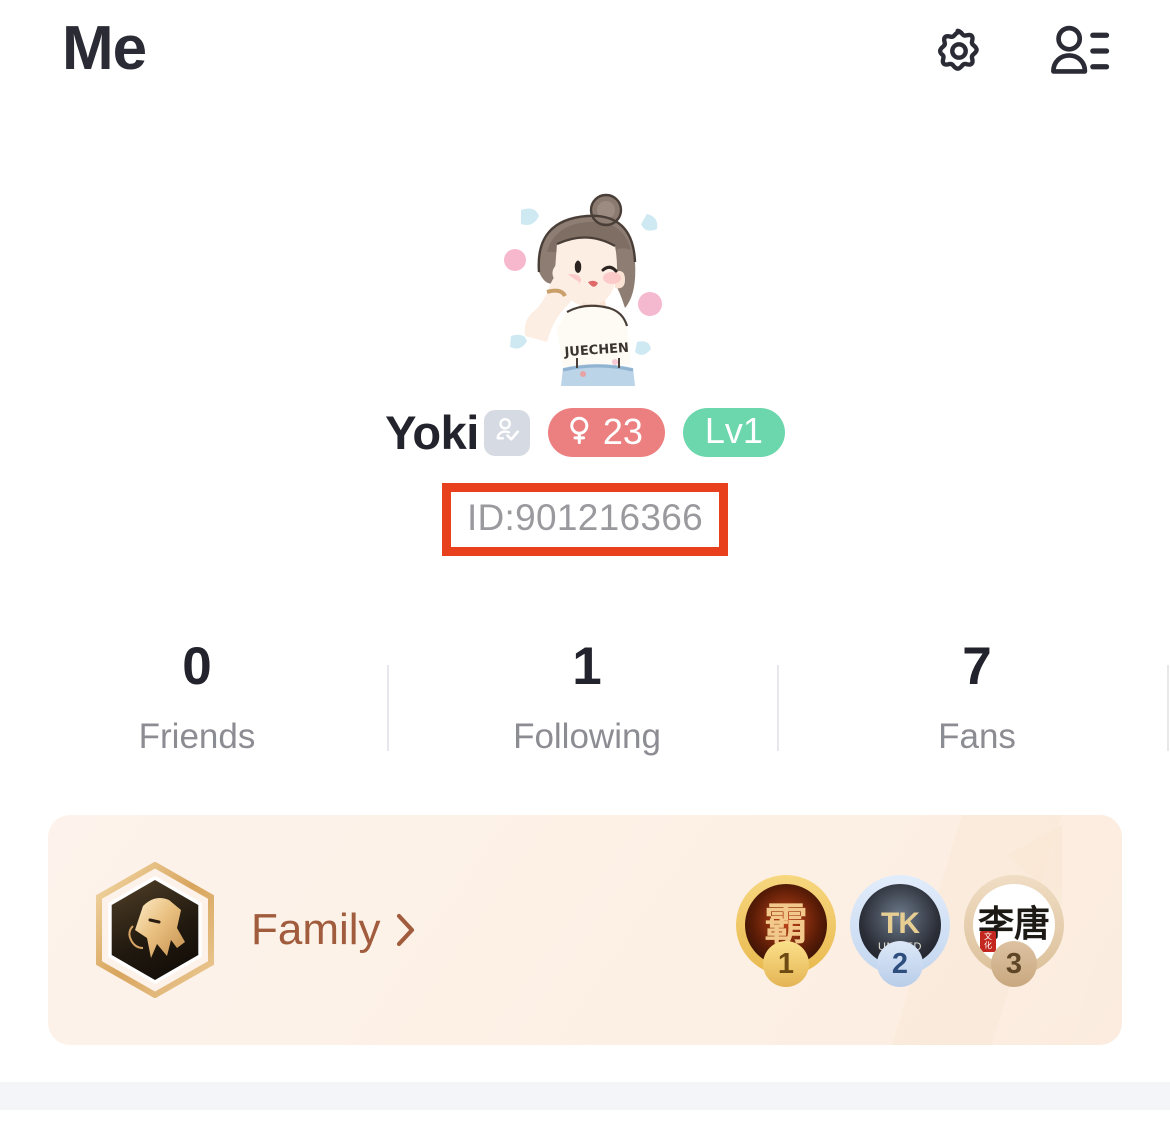 This screenshot has height=1128, width=1170. I want to click on gender-age-badge: 23, so click(606, 432).